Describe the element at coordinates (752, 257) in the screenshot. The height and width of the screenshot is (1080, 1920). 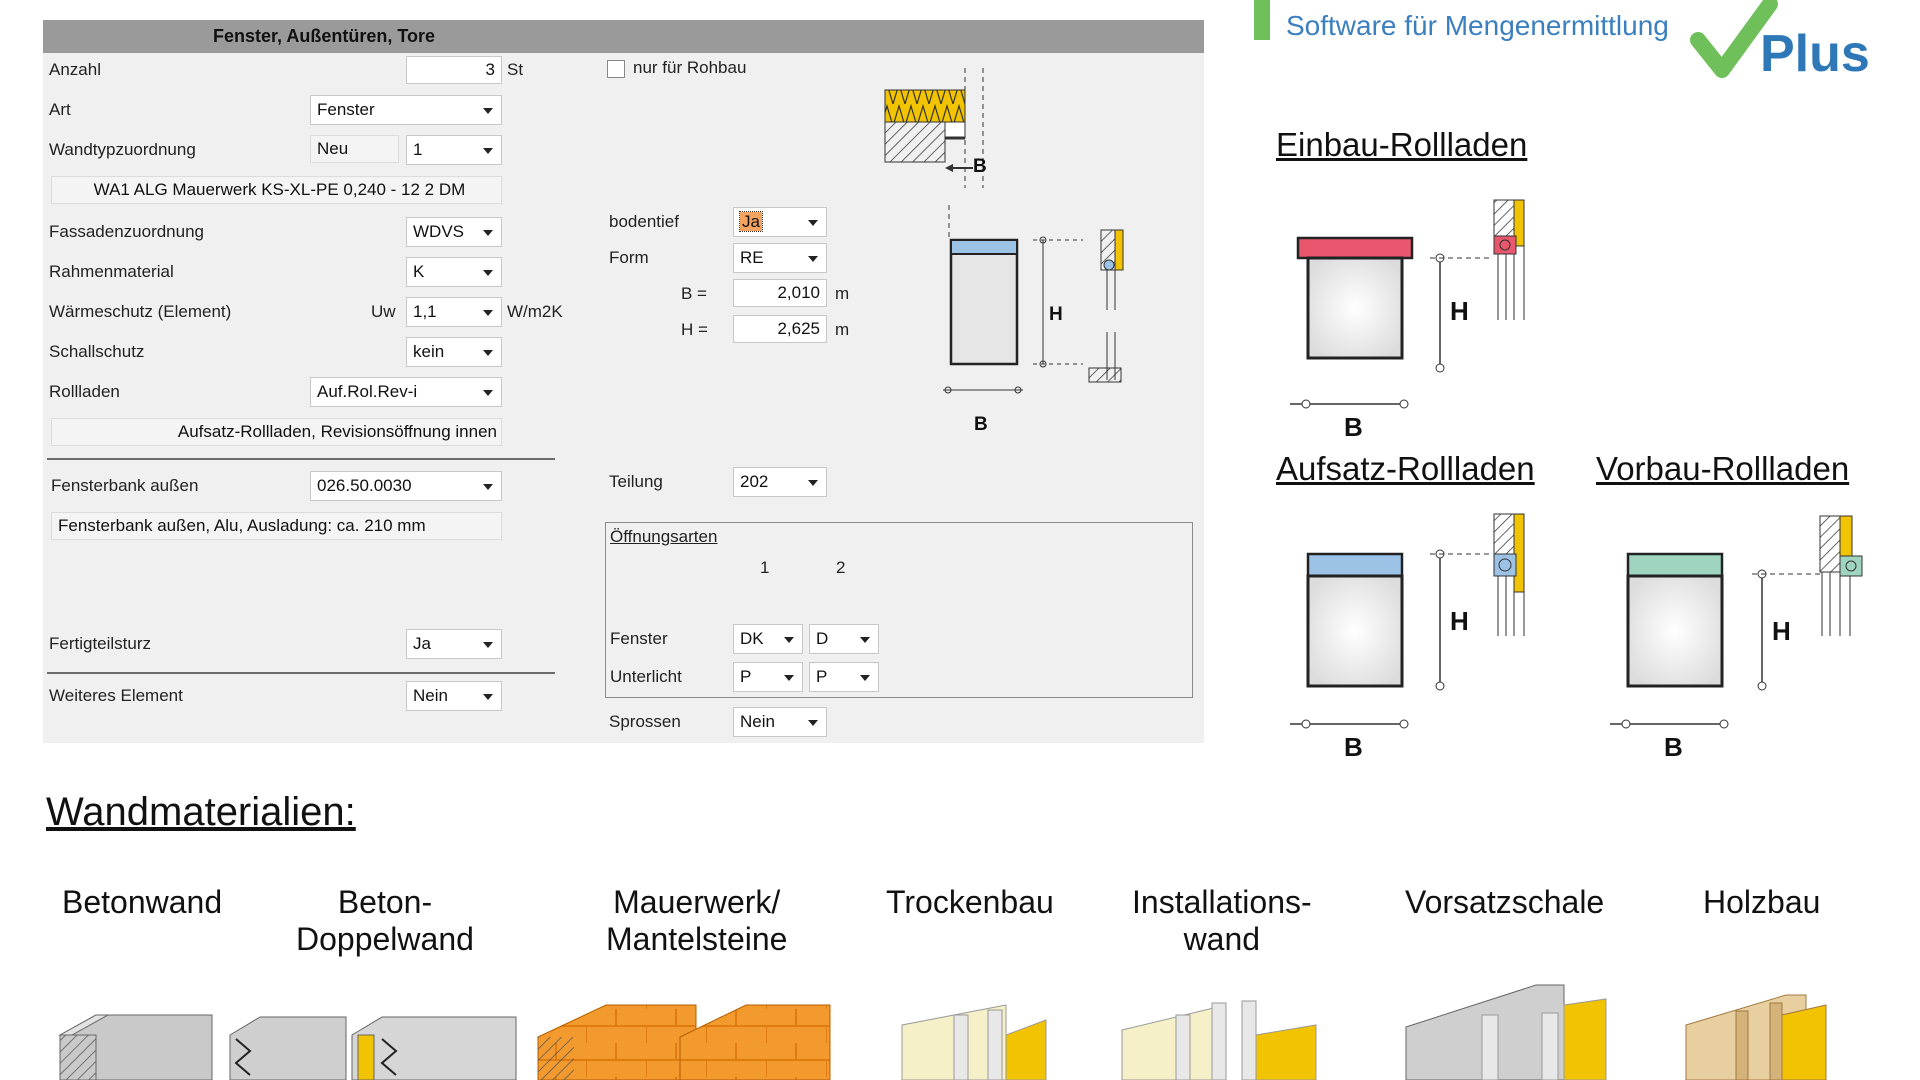
I see `form-value: RE` at that location.